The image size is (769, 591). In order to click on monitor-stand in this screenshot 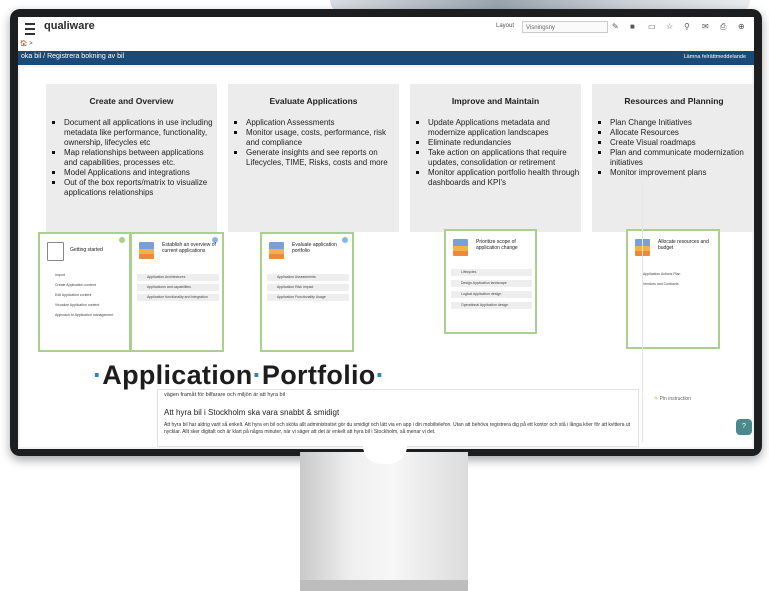, I will do `click(384, 519)`.